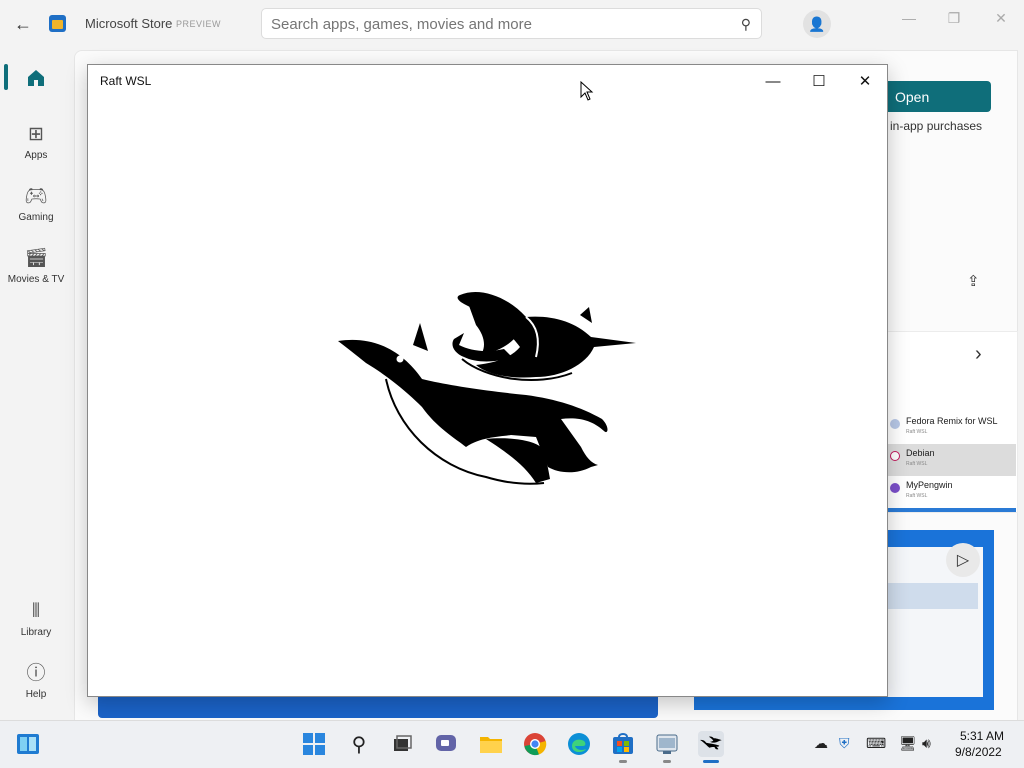 This screenshot has height=768, width=1024. Describe the element at coordinates (23, 24) in the screenshot. I see `back-button: ←` at that location.